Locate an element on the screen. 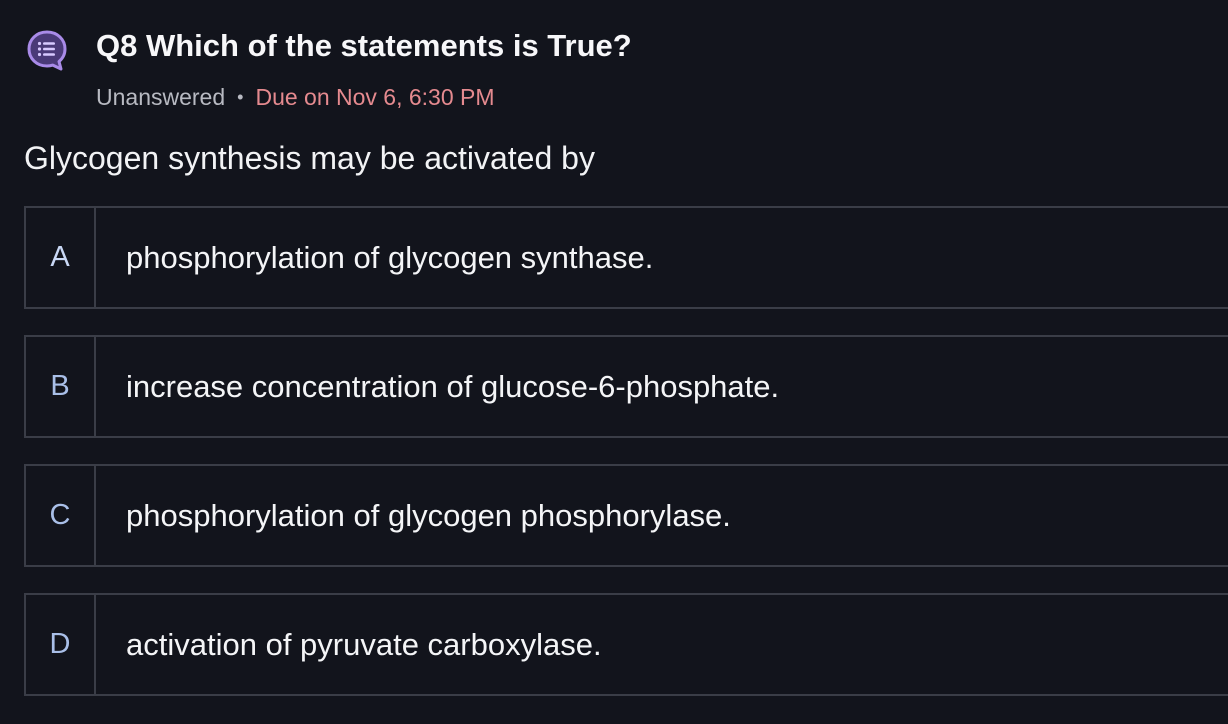  due-date-label: Due on Nov 6, 6:30 PM is located at coordinates (375, 97).